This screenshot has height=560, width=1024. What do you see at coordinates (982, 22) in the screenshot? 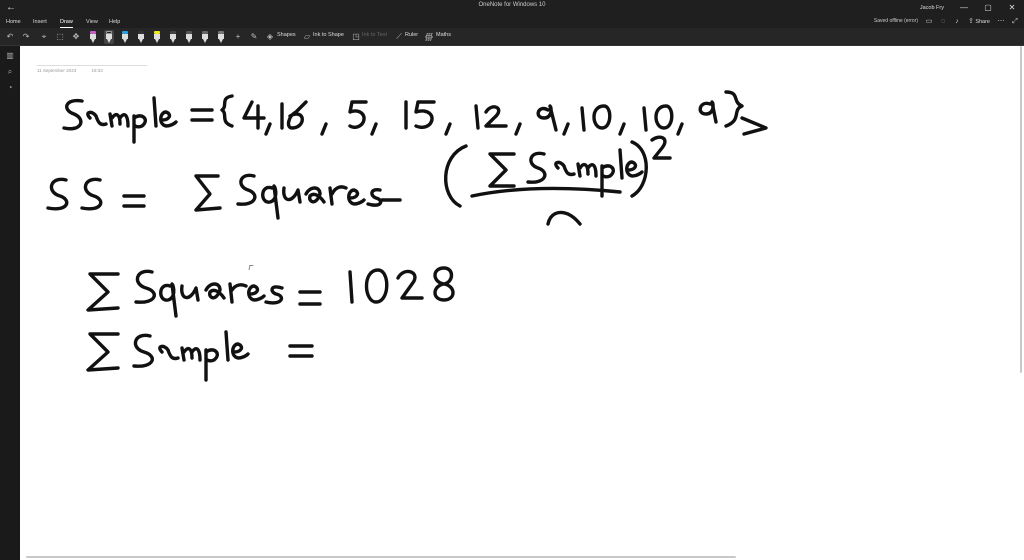
I see `share-button: Share` at bounding box center [982, 22].